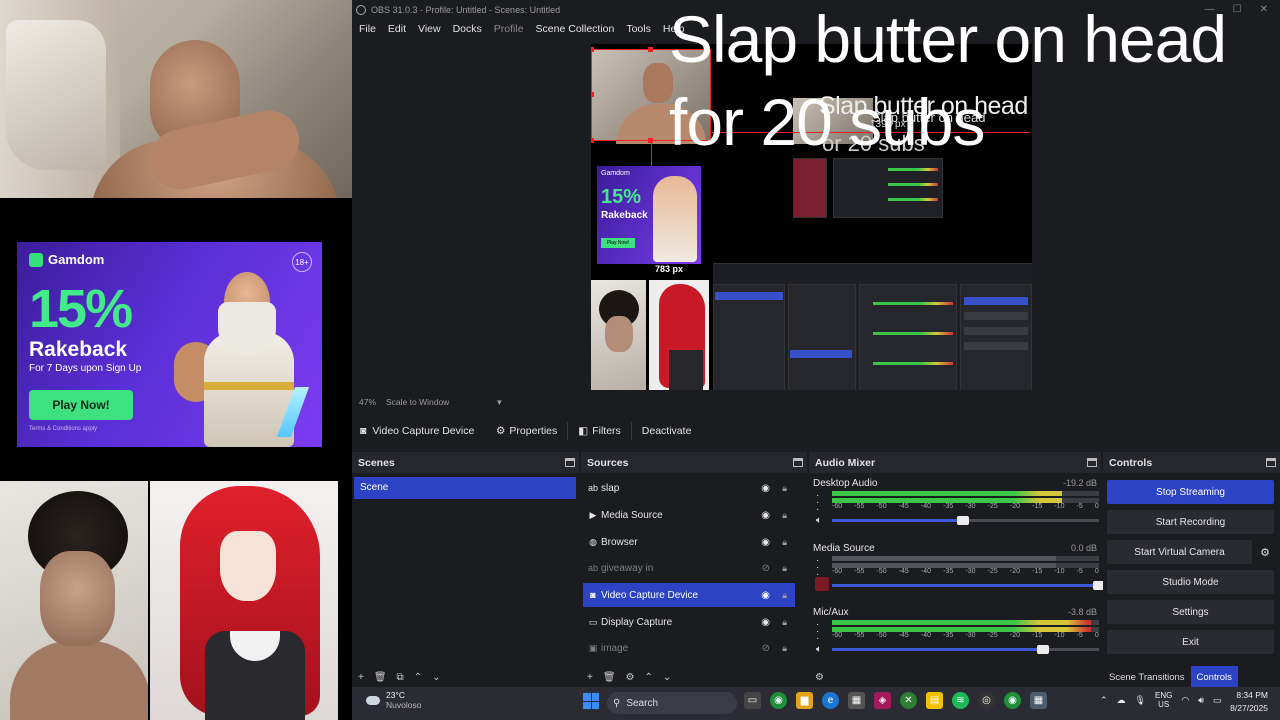 The image size is (1280, 720). Describe the element at coordinates (1179, 552) in the screenshot. I see `start-virtual-camera-button: Start Virtual Camera` at that location.